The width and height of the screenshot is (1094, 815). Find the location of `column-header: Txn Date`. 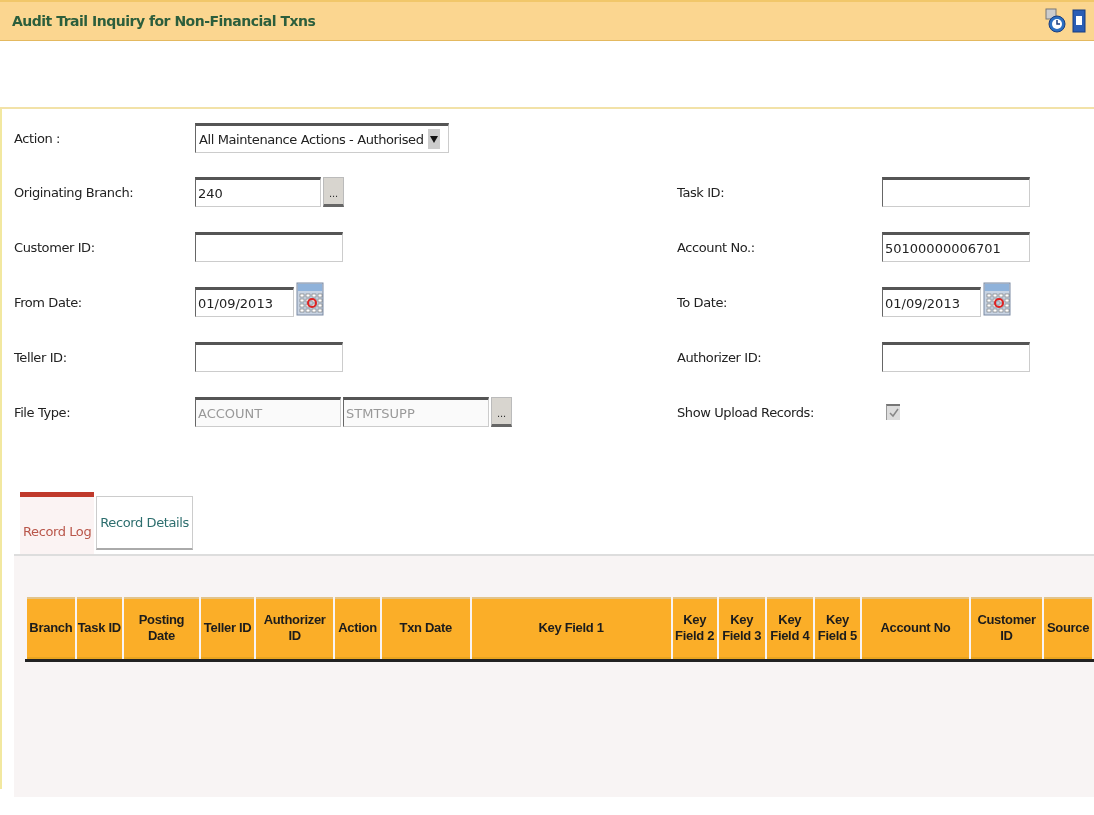

column-header: Txn Date is located at coordinates (425, 628).